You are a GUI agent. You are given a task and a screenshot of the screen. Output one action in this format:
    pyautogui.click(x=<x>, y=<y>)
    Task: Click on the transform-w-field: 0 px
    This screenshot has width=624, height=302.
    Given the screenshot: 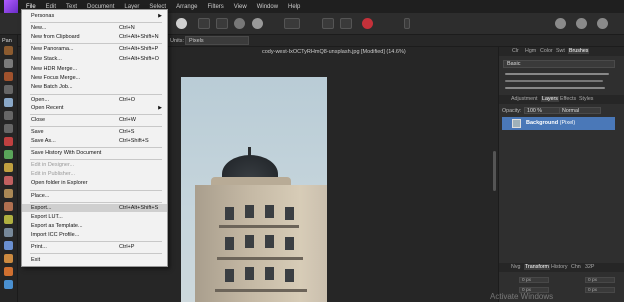 What is the action you would take?
    pyautogui.click(x=600, y=280)
    